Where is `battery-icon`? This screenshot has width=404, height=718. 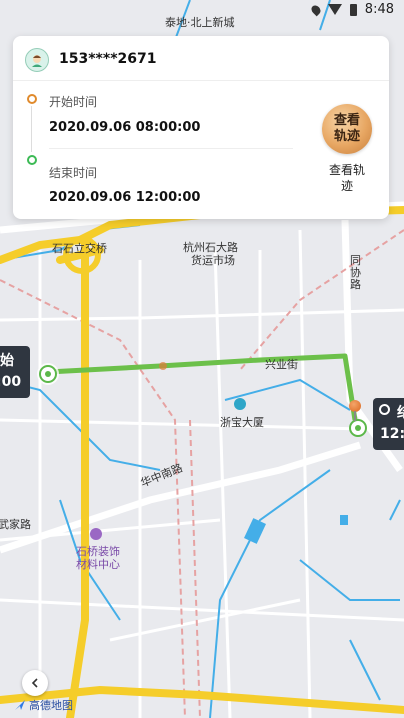 battery-icon is located at coordinates (353, 9).